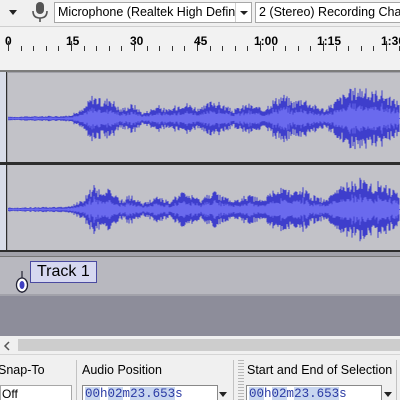  Describe the element at coordinates (40, 12) in the screenshot. I see `microphone-icon` at that location.